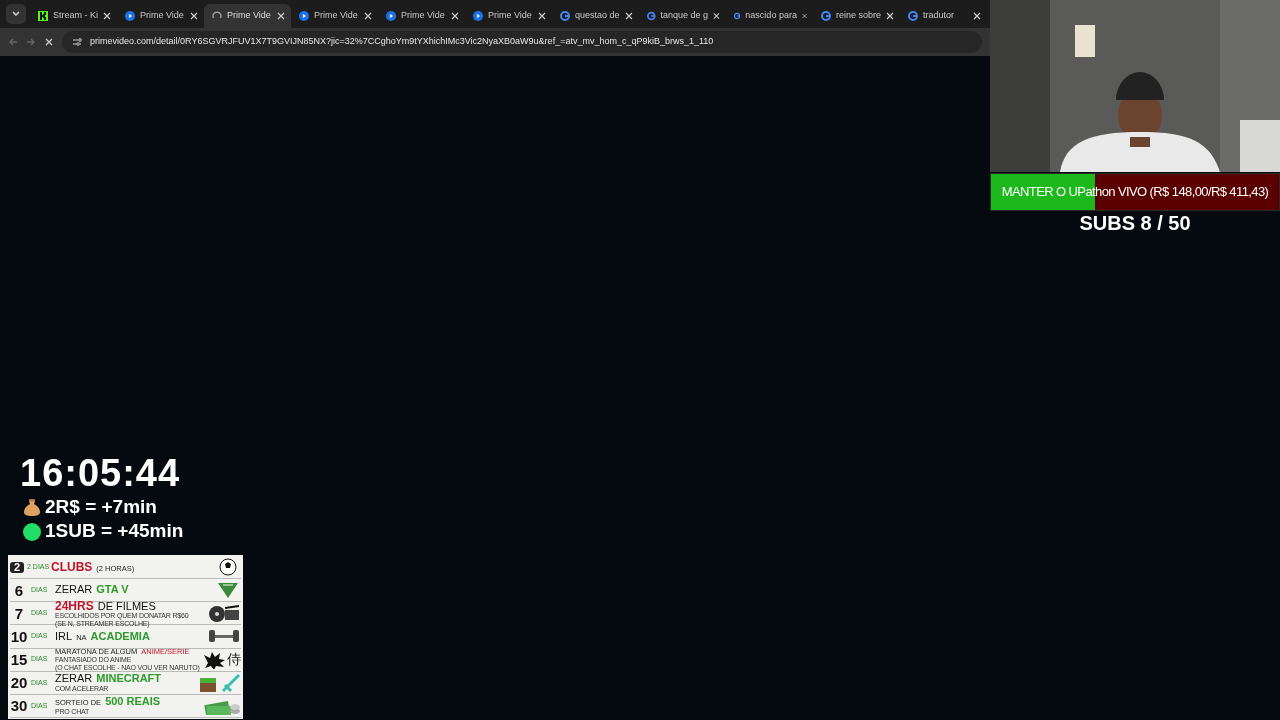 This screenshot has height=720, width=1280. I want to click on url-text: primevideo.com/detail/0RY6SGVRJFUV1X7T9GVIJN85NX?jic=32%7CCghoYm9tYXhichIMc3Vic2NyaXB0aW9u&ref_=atv_mv_hom_c_qP9kiB_brws_1_110, so click(402, 42).